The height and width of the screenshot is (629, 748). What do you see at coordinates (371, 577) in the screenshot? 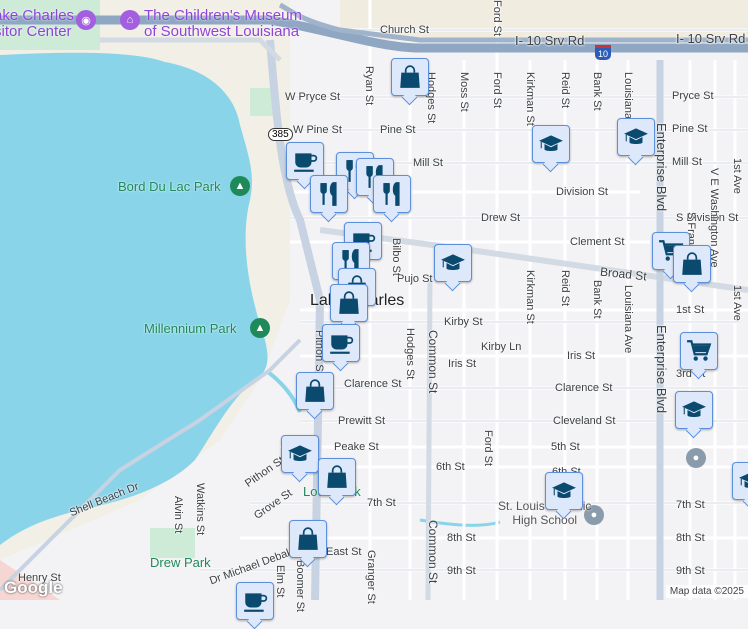
I see `street-label: Granger St` at bounding box center [371, 577].